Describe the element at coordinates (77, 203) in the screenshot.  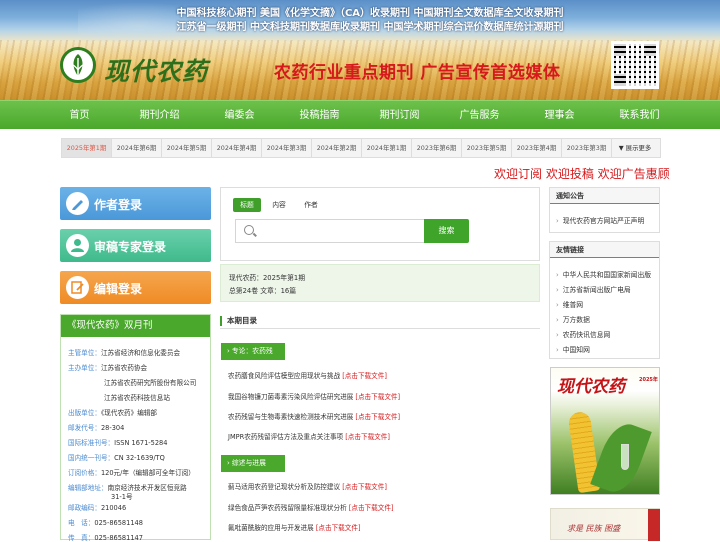
I see `pen-icon` at that location.